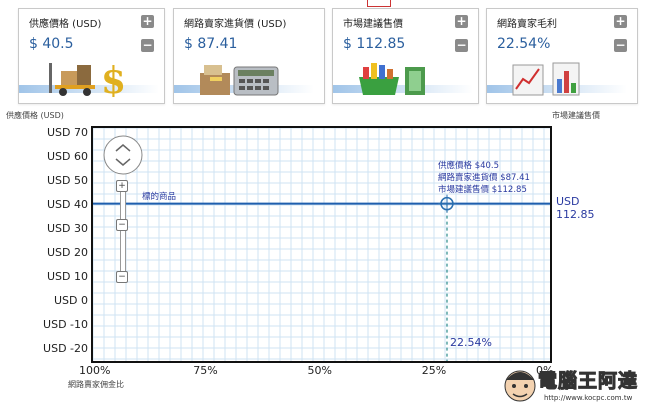 This screenshot has height=414, width=654. What do you see at coordinates (122, 225) in the screenshot?
I see `zoom-slider-handle: −` at bounding box center [122, 225].